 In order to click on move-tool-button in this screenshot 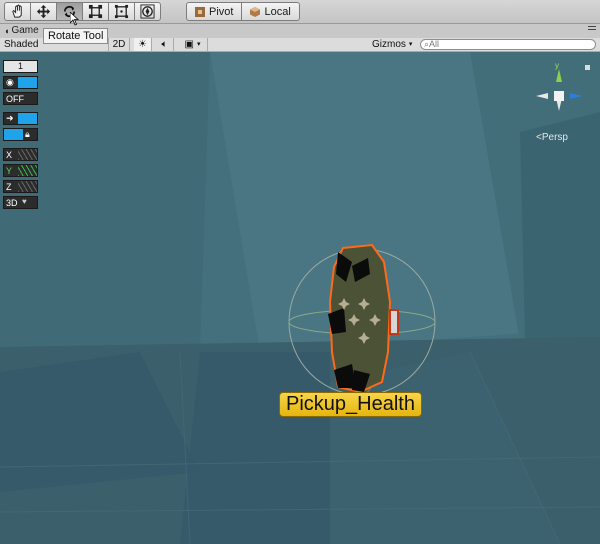, I will do `click(43, 11)`.